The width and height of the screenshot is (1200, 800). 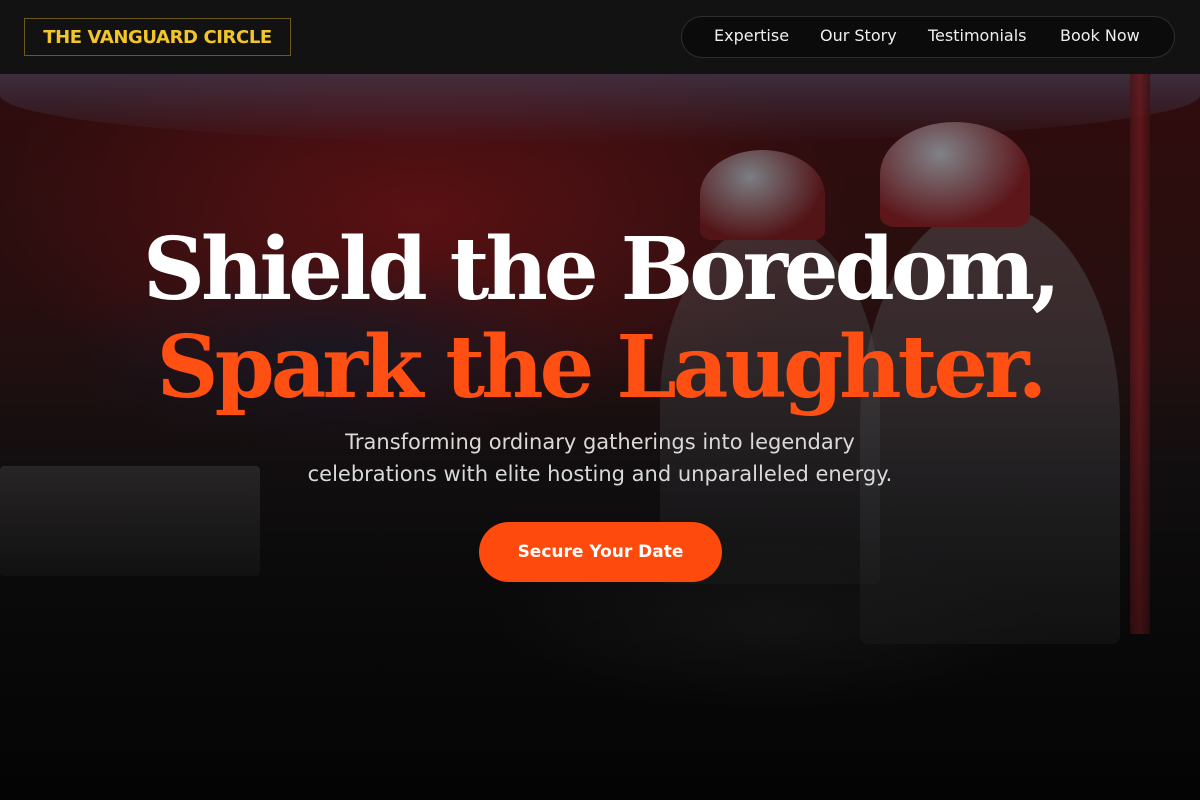 What do you see at coordinates (601, 269) in the screenshot?
I see `hero-headline-line1: Shield the Boredom,` at bounding box center [601, 269].